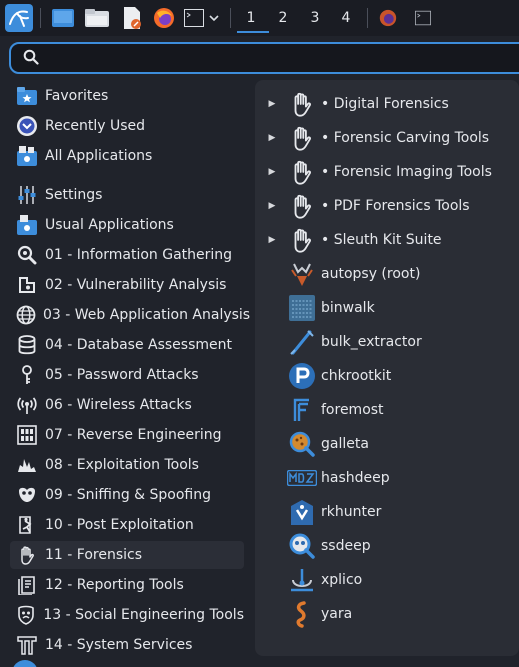 This screenshot has height=667, width=519. I want to click on workspace-3: 3, so click(315, 18).